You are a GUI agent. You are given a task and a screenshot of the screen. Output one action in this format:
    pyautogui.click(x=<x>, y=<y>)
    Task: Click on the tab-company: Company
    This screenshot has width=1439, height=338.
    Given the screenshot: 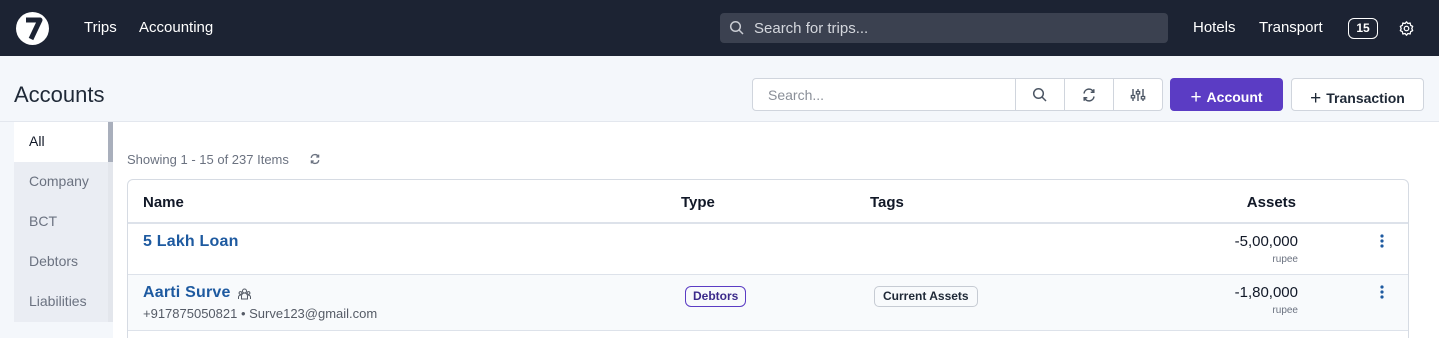 What is the action you would take?
    pyautogui.click(x=61, y=182)
    